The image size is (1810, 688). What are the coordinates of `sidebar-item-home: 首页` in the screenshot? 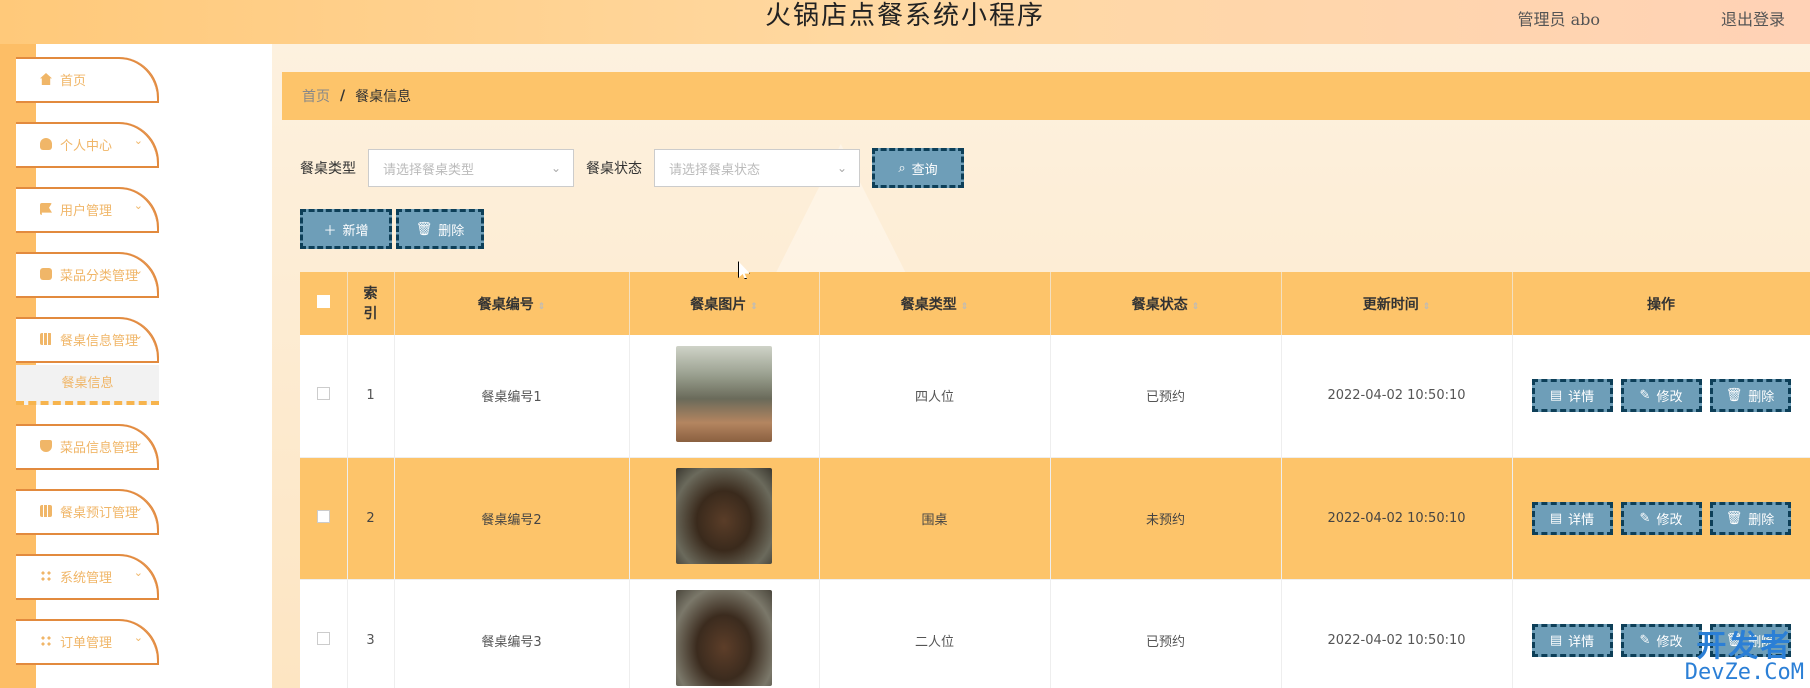 It's located at (87, 80).